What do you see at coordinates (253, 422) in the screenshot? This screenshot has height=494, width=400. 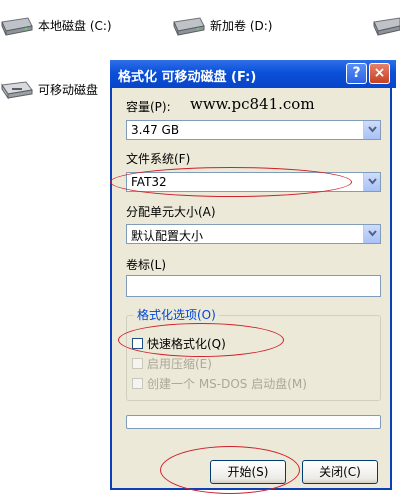 I see `progress-bar` at bounding box center [253, 422].